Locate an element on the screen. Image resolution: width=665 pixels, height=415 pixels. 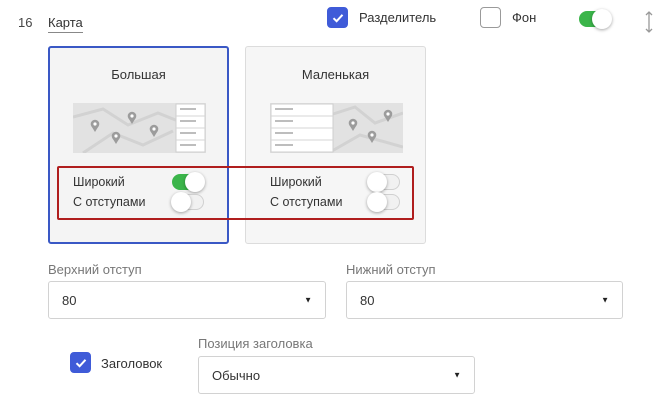
divider-checkbox is located at coordinates (337, 17).